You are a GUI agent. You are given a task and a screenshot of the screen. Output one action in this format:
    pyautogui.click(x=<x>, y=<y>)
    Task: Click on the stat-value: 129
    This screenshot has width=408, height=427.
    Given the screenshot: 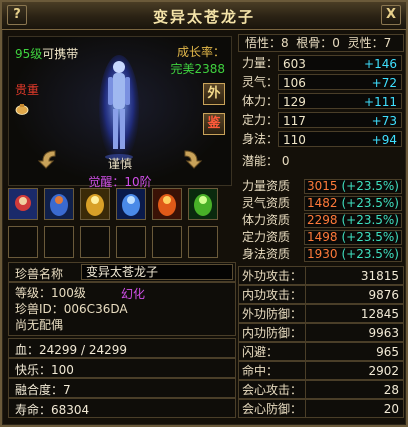 What is the action you would take?
    pyautogui.click(x=294, y=102)
    